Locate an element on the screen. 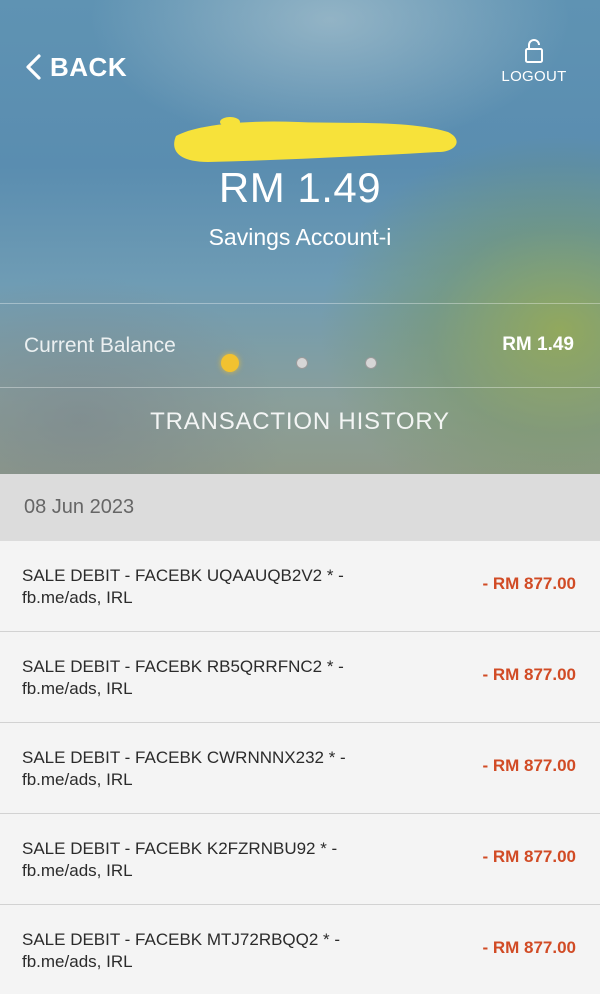 The width and height of the screenshot is (600, 994). account-type: Savings Account-i is located at coordinates (300, 237).